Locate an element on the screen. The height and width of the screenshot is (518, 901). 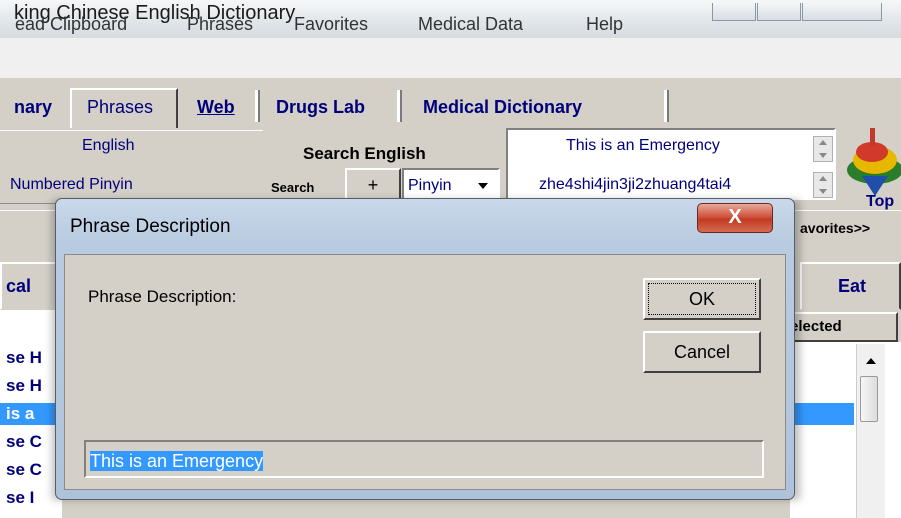
phrase-description-input: This is an Emergency is located at coordinates (424, 459).